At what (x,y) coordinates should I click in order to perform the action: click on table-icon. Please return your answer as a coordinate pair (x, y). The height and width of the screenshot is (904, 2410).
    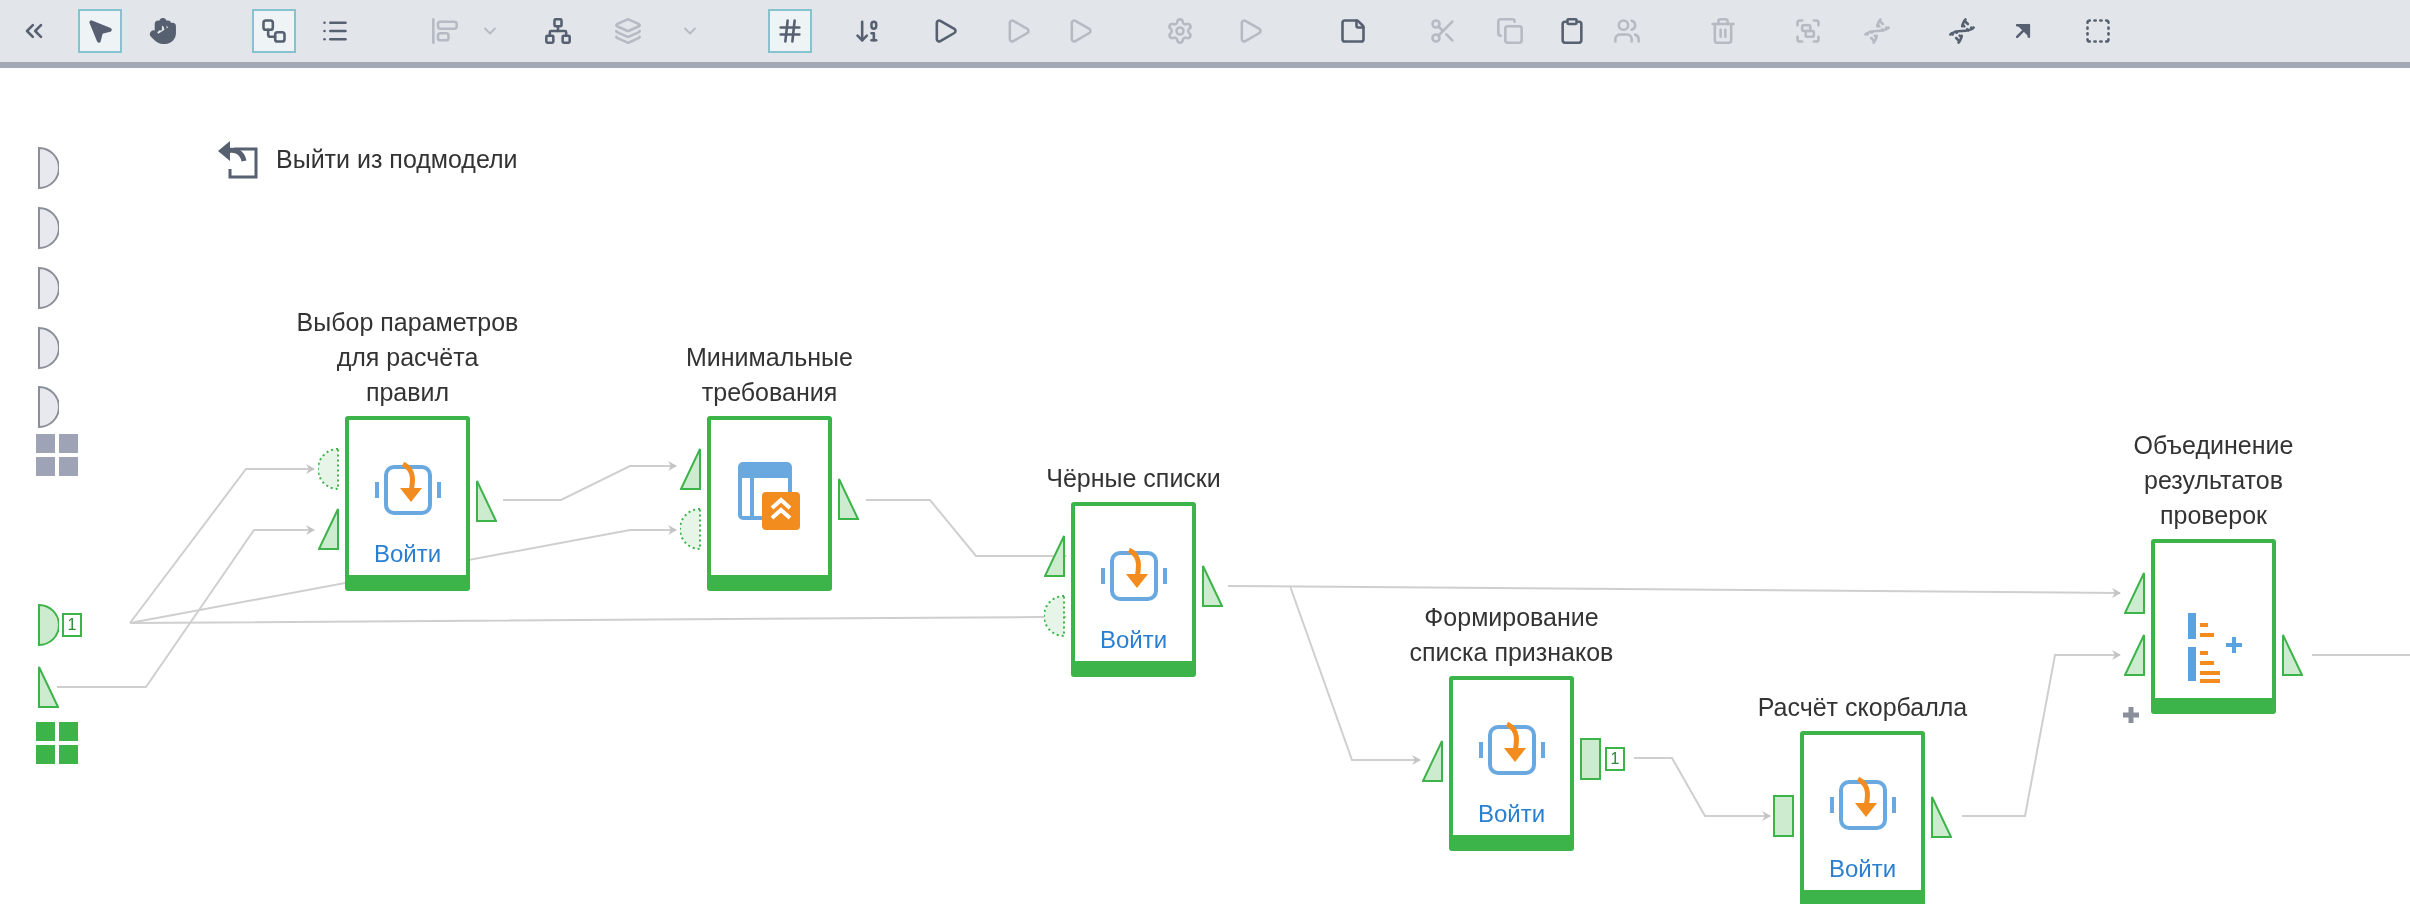
    Looking at the image, I should click on (769, 497).